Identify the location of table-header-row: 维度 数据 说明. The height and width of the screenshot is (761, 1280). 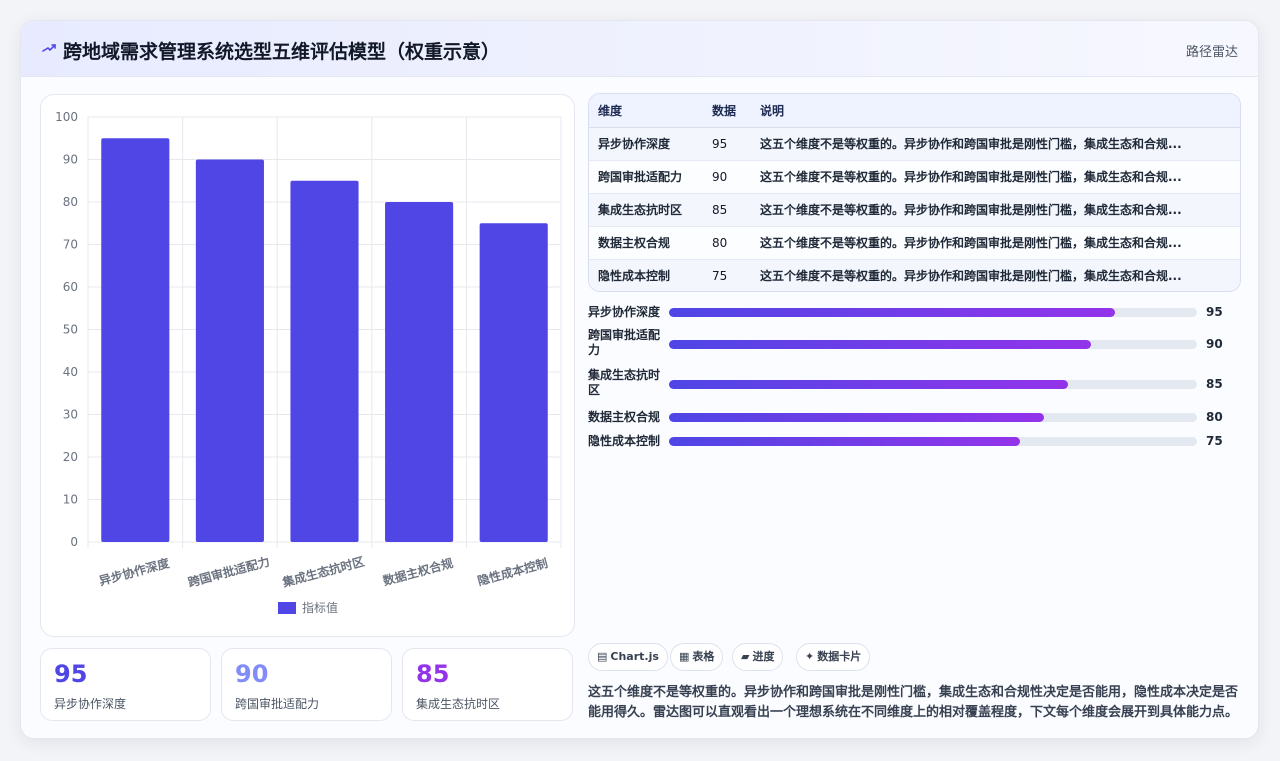
(914, 111).